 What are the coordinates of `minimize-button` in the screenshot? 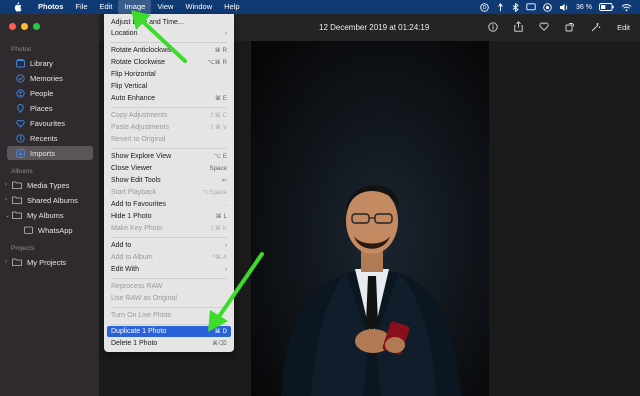 It's located at (24, 26).